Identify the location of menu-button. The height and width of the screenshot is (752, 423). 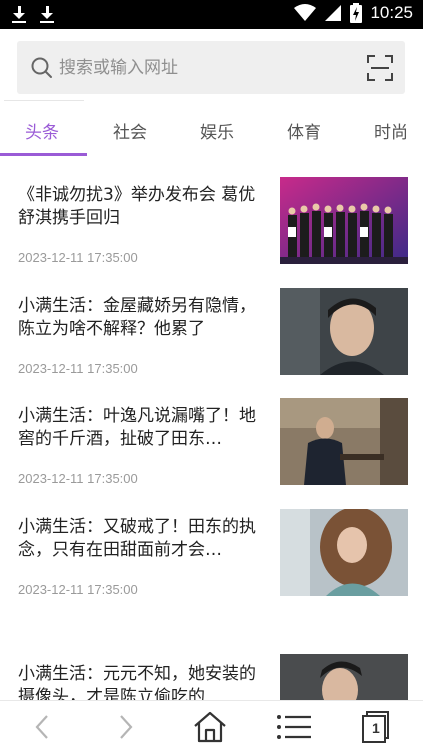
(294, 727).